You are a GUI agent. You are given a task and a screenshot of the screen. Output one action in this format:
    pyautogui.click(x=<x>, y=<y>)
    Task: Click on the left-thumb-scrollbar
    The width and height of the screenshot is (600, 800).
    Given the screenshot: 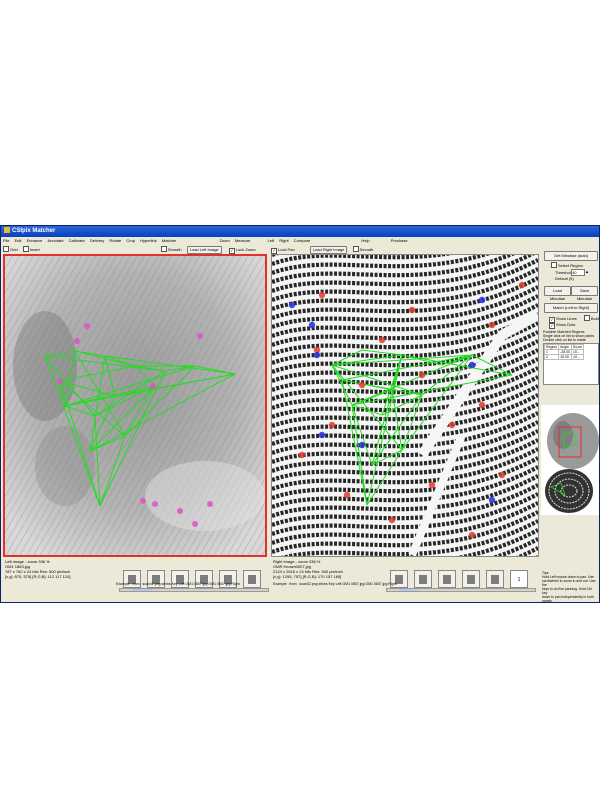 What is the action you would take?
    pyautogui.click(x=194, y=590)
    